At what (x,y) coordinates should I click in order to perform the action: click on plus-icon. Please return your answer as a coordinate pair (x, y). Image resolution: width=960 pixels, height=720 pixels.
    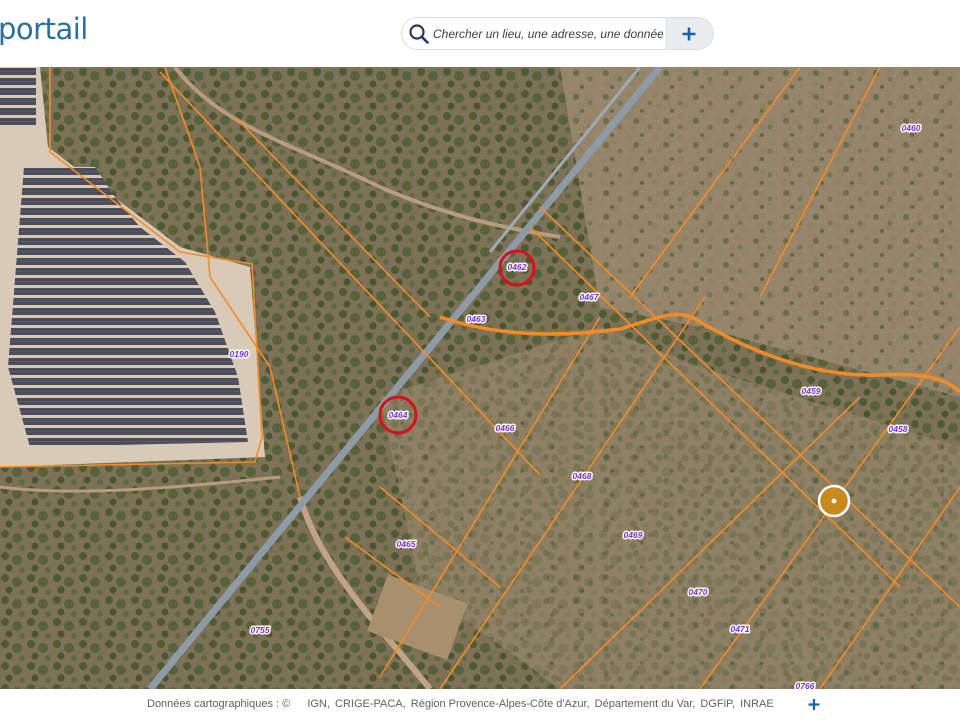
    Looking at the image, I should click on (689, 33).